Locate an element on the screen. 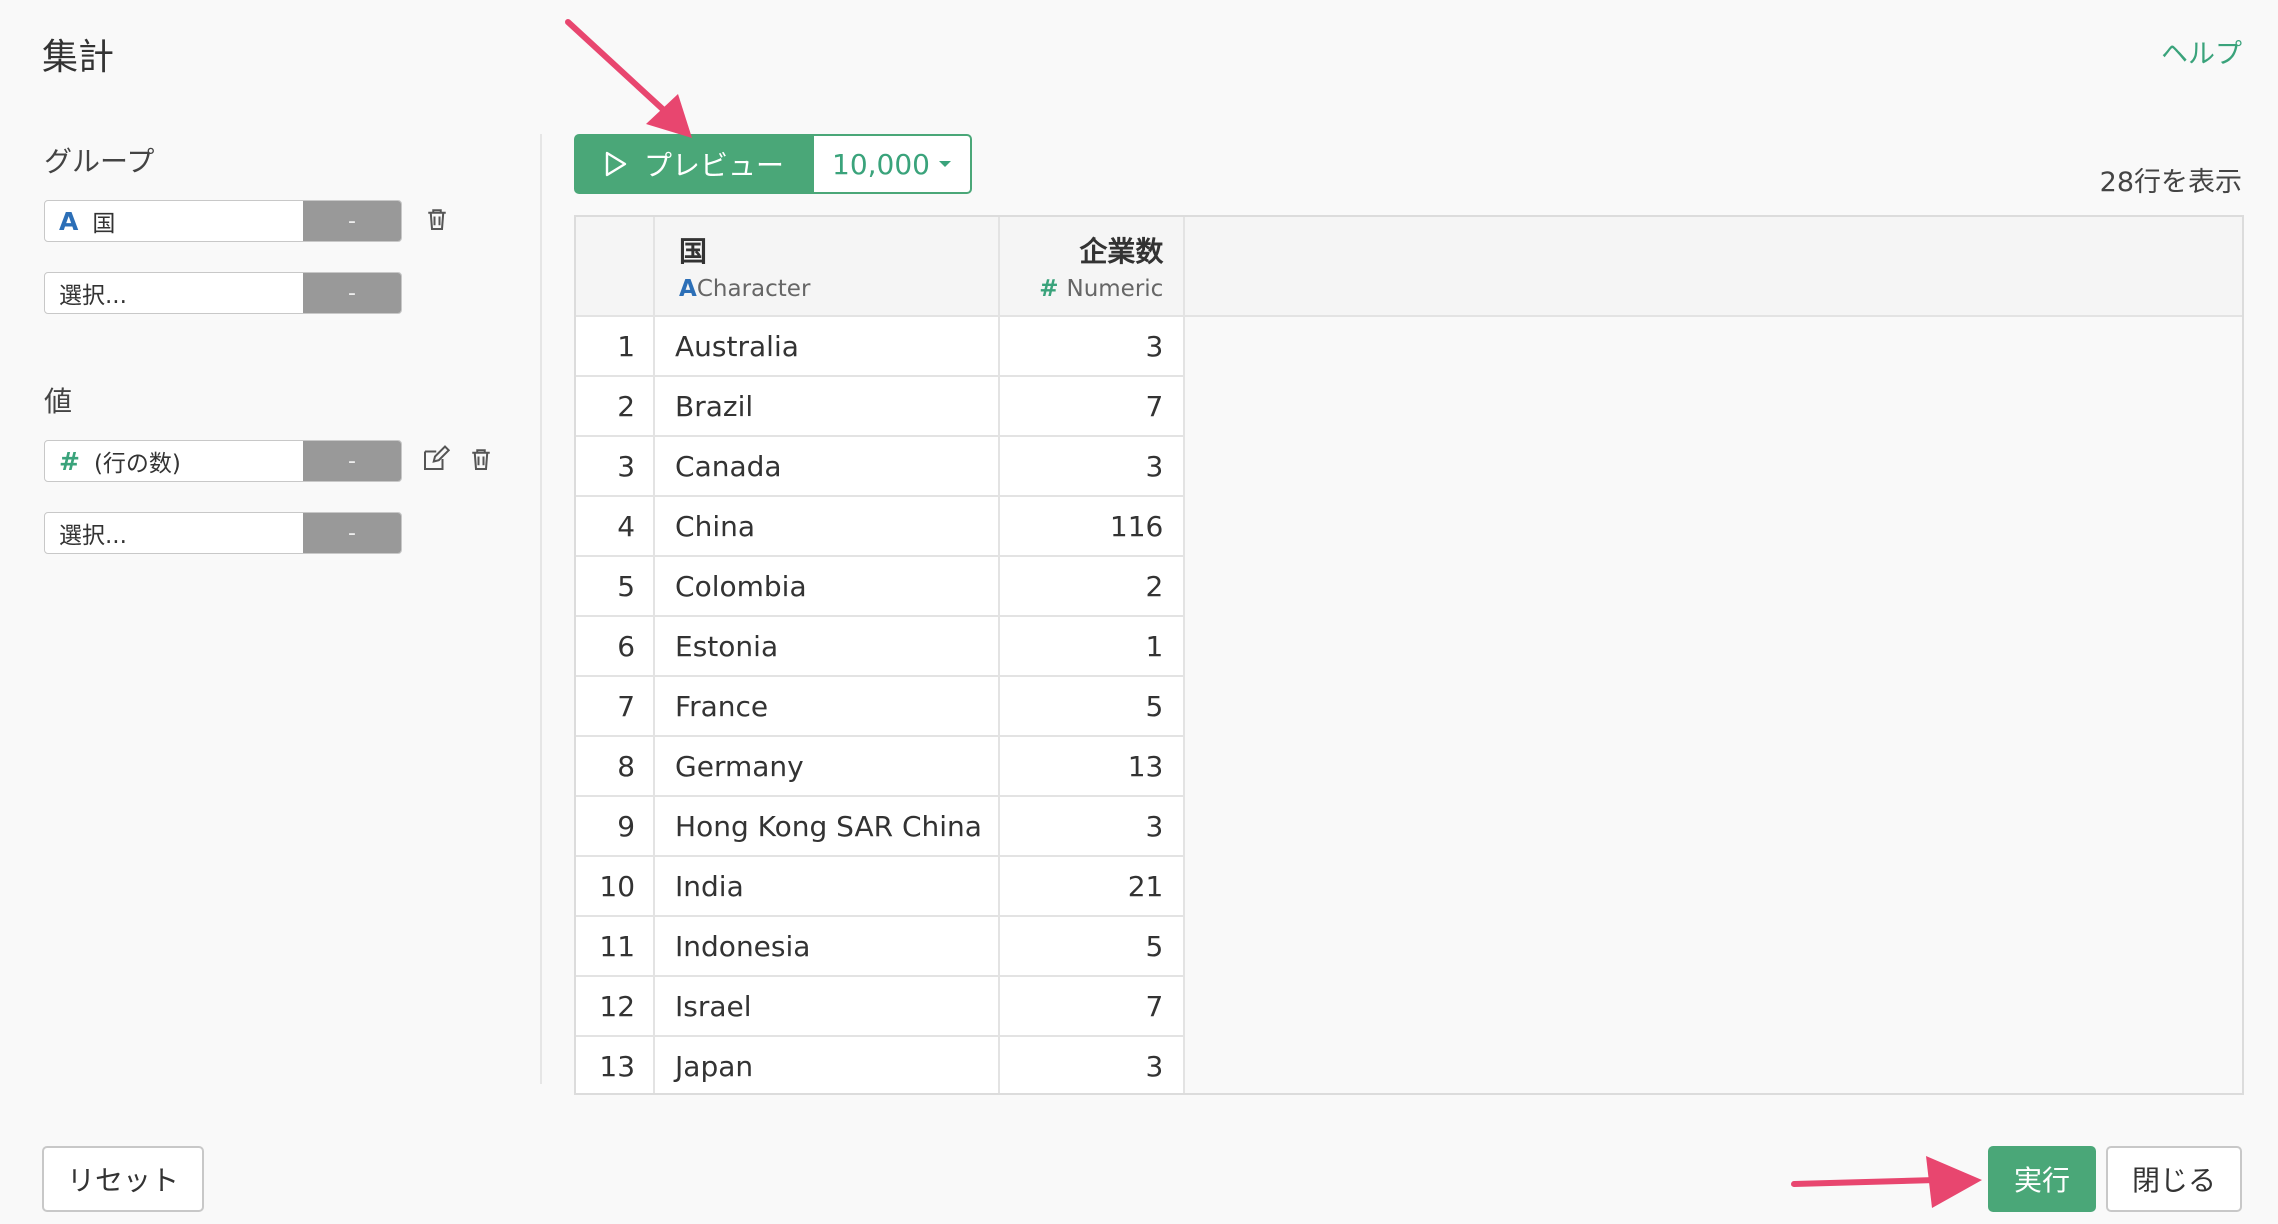 The width and height of the screenshot is (2278, 1224). row-index: 2 is located at coordinates (616, 406).